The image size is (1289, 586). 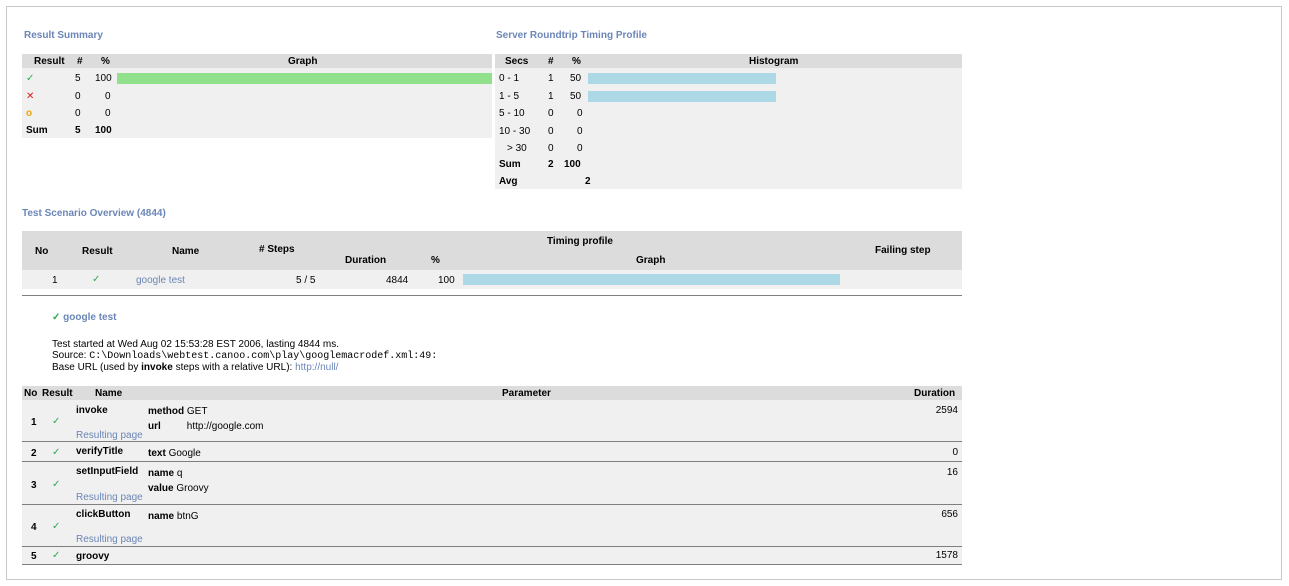 I want to click on step-duration: 2594, so click(x=946, y=410).